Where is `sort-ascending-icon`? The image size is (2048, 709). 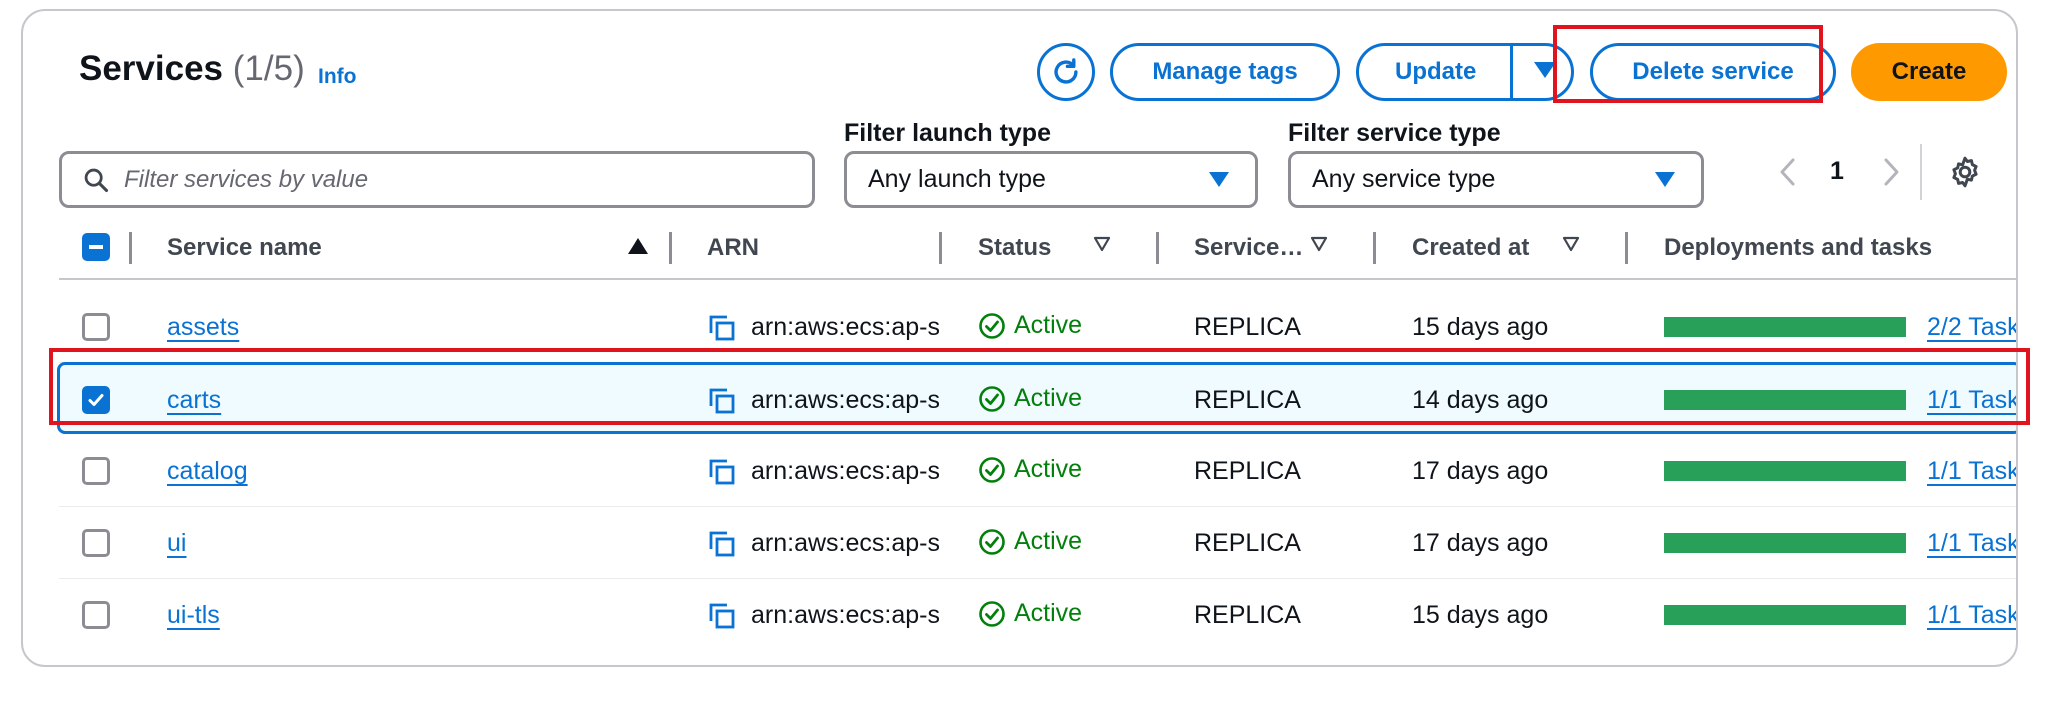
sort-ascending-icon is located at coordinates (638, 246).